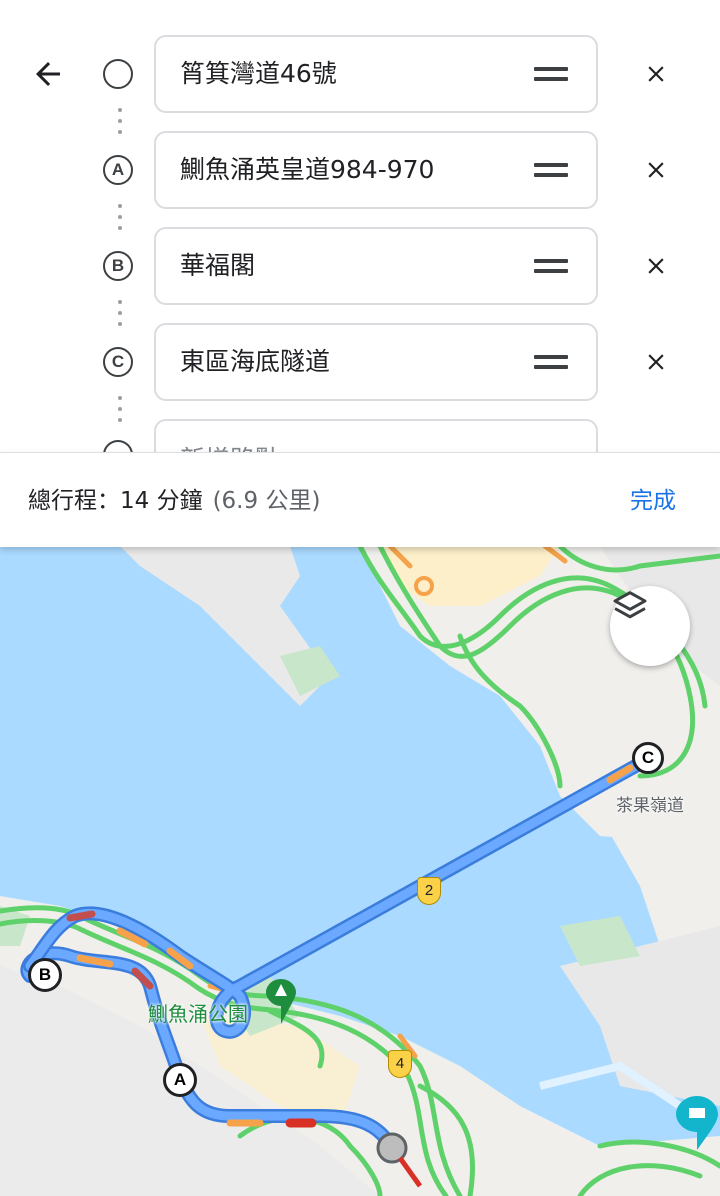  Describe the element at coordinates (376, 362) in the screenshot. I see `stop-c-field: 東區海底隧道` at that location.